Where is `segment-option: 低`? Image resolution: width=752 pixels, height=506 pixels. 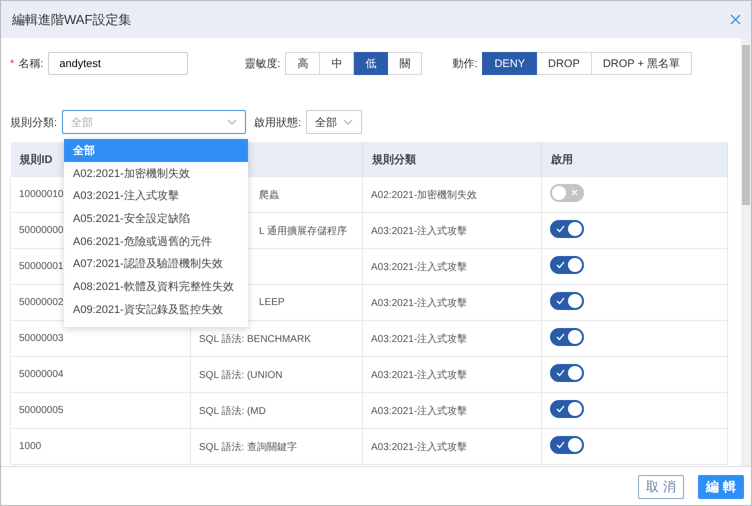
segment-option: 低 is located at coordinates (371, 63).